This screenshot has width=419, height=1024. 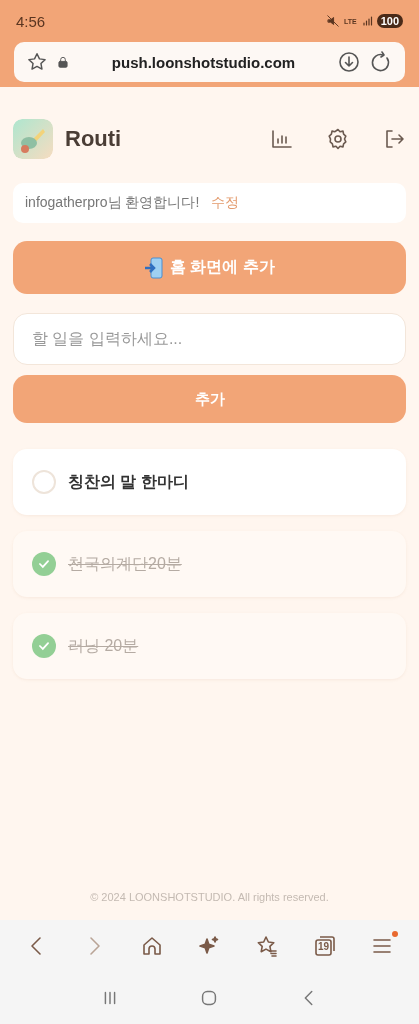 I want to click on task-title: 칭찬의 말 한마디, so click(x=128, y=481).